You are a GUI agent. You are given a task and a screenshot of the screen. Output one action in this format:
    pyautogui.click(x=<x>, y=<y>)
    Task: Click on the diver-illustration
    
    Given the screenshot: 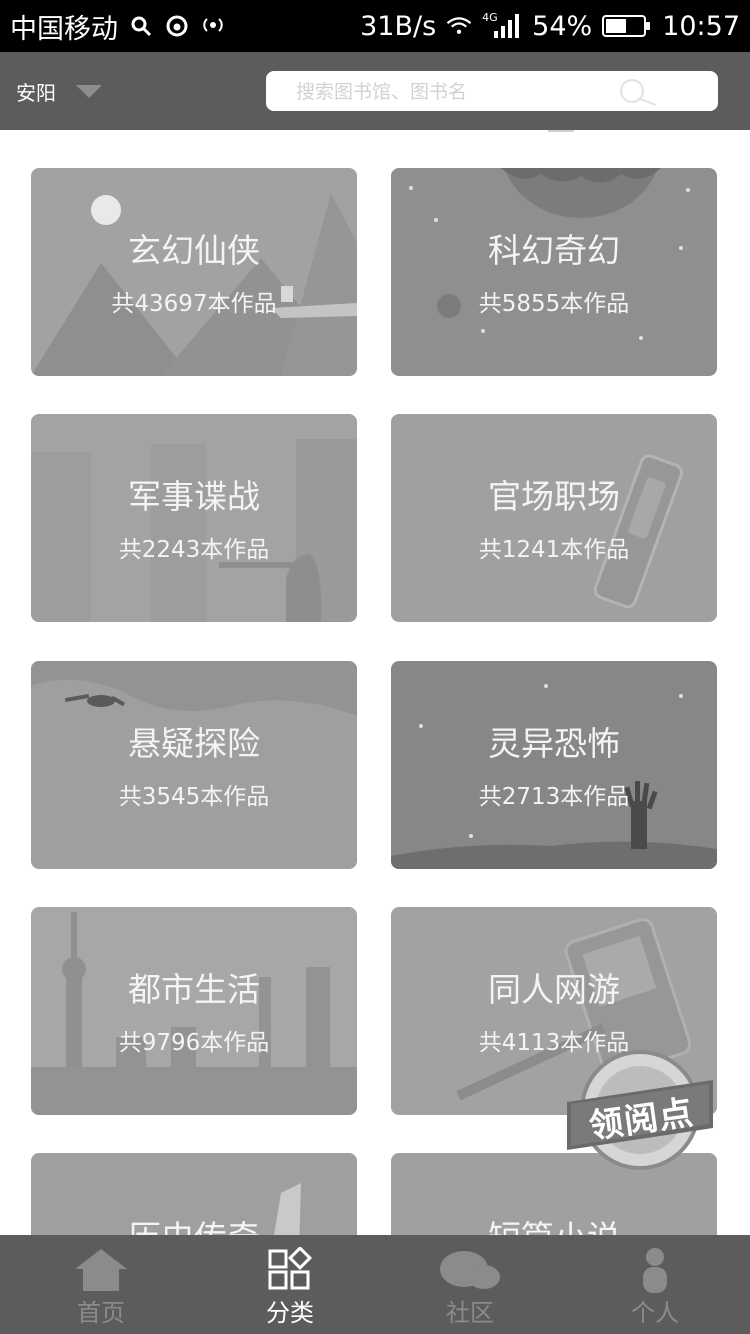 What is the action you would take?
    pyautogui.click(x=194, y=688)
    